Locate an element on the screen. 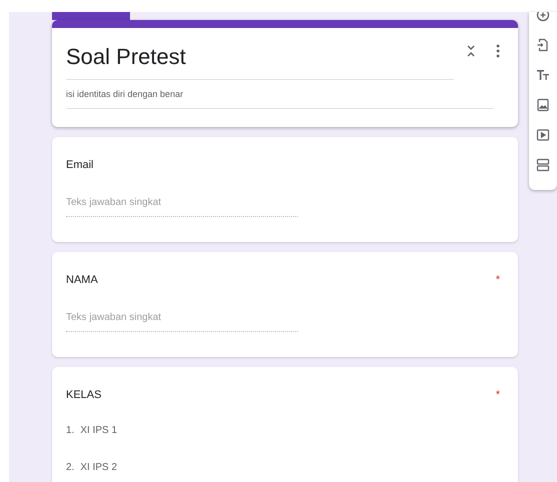 Image resolution: width=557 pixels, height=482 pixels. text-icon is located at coordinates (543, 75).